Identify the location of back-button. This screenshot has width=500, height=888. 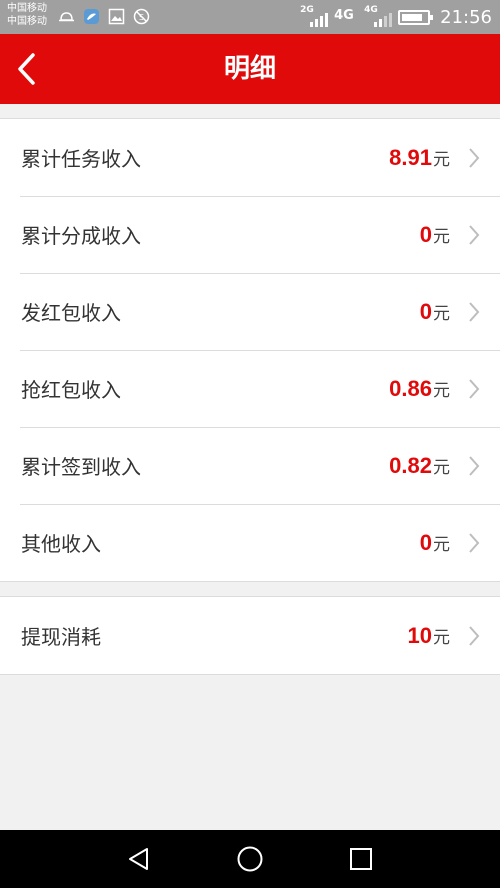
(26, 69).